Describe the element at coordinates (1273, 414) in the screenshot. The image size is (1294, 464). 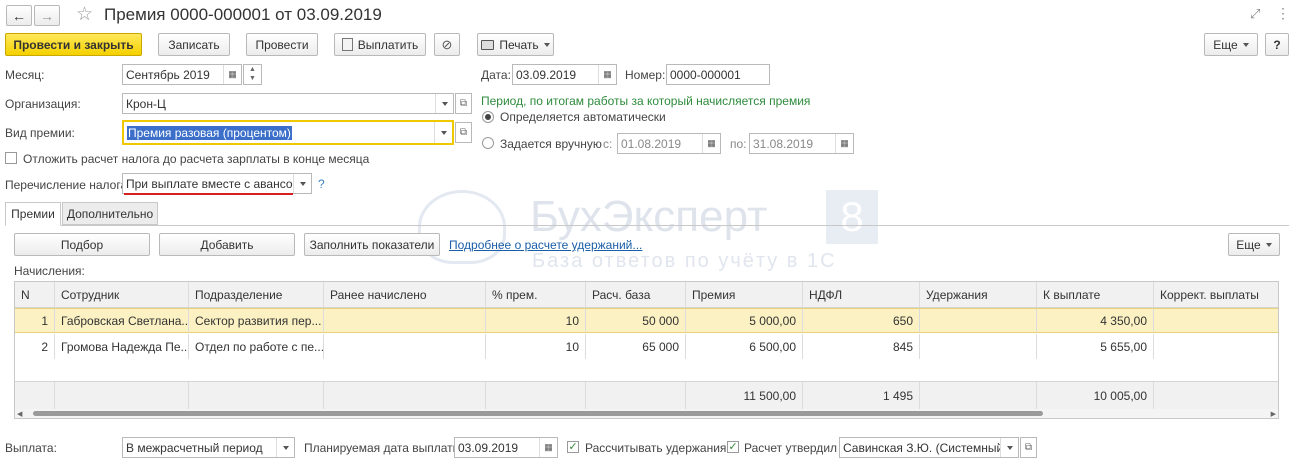
I see `scroll-right-icon: ▶` at that location.